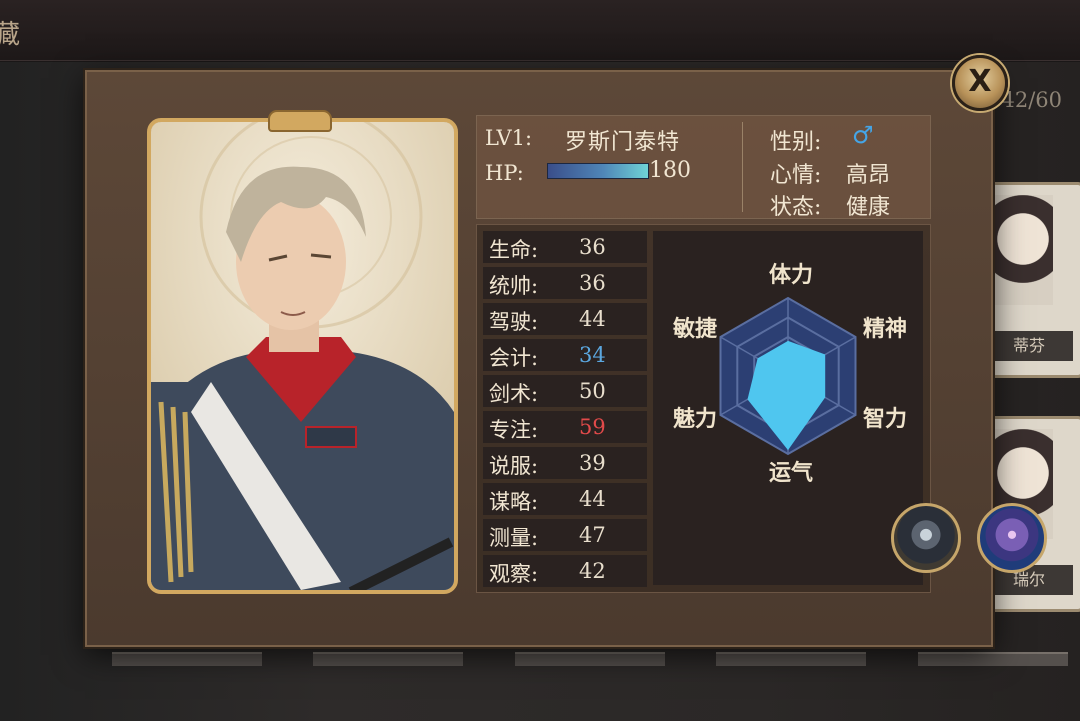  I want to click on info-divider, so click(742, 167).